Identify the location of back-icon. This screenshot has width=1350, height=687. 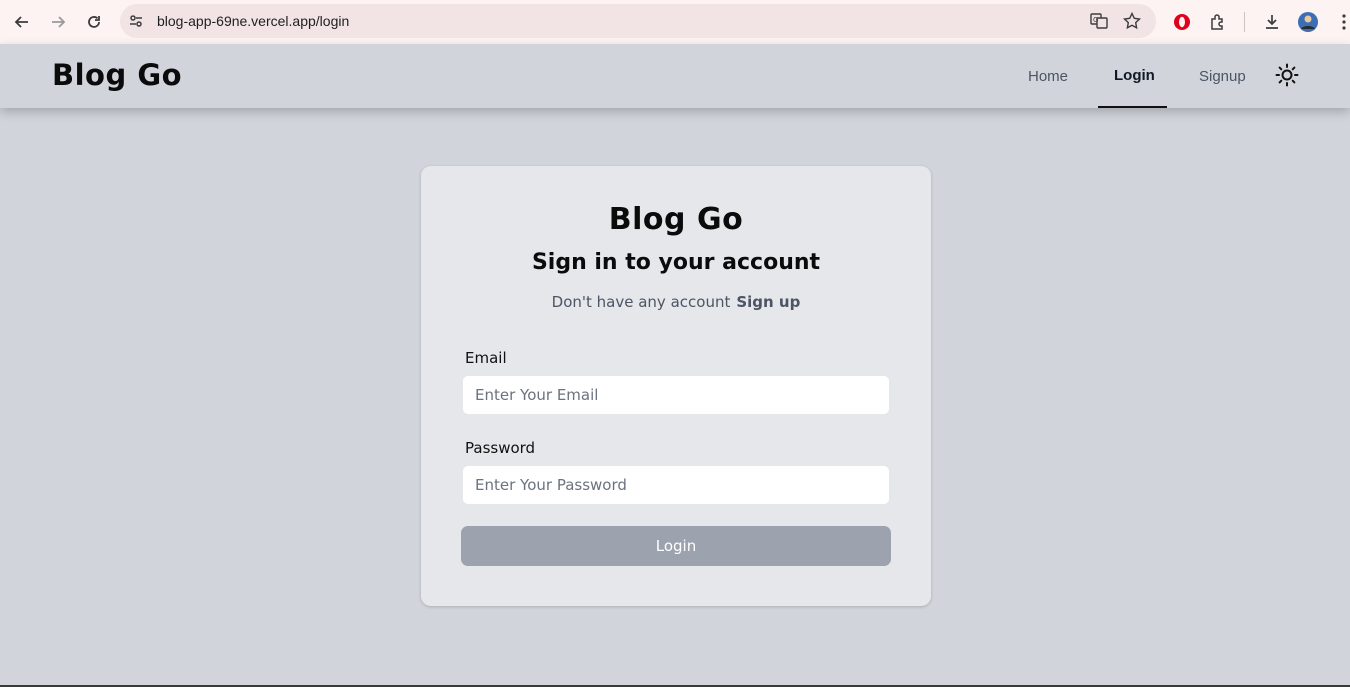
(22, 22).